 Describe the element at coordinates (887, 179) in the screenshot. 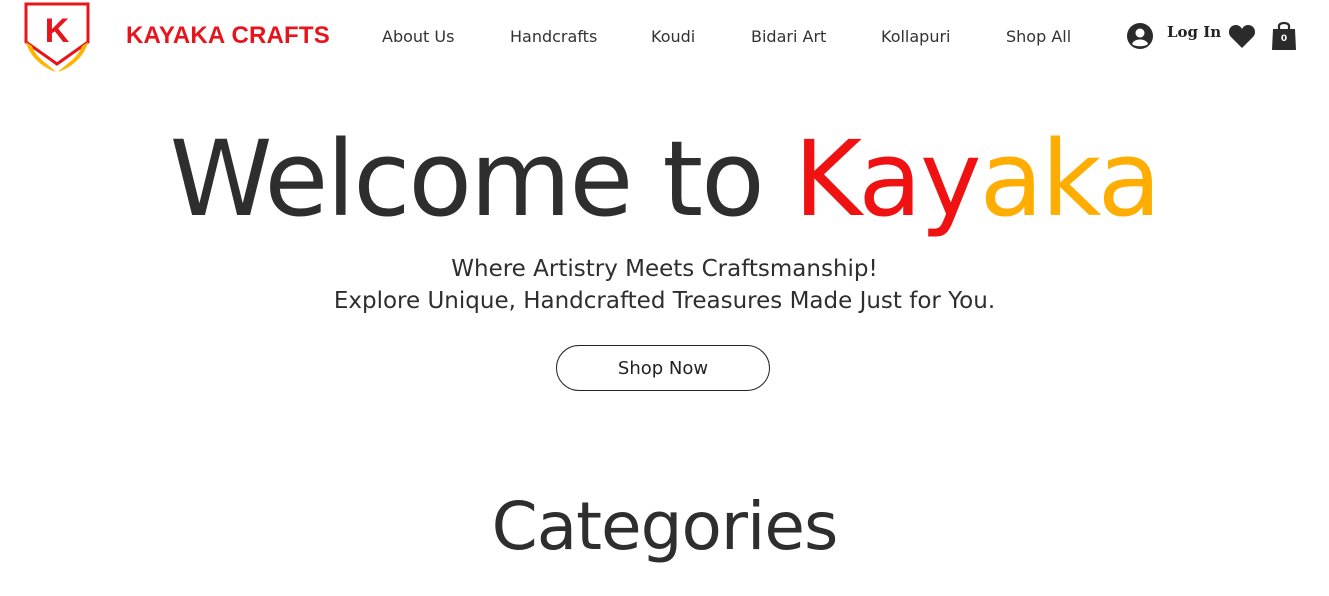

I see `hero-title-kay: Kay` at that location.